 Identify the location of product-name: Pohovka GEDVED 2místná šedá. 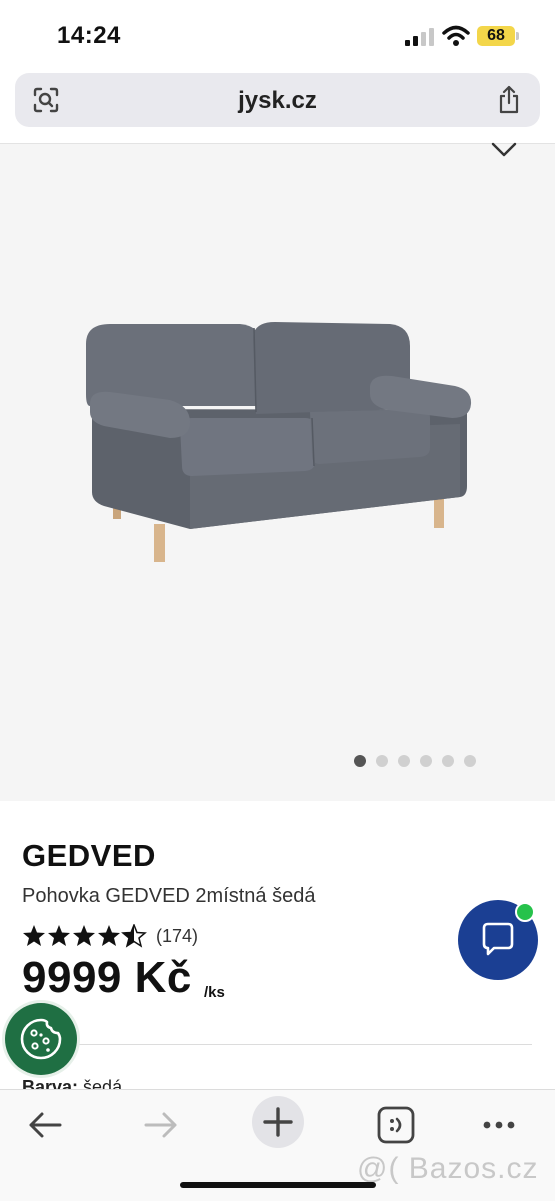
(169, 896).